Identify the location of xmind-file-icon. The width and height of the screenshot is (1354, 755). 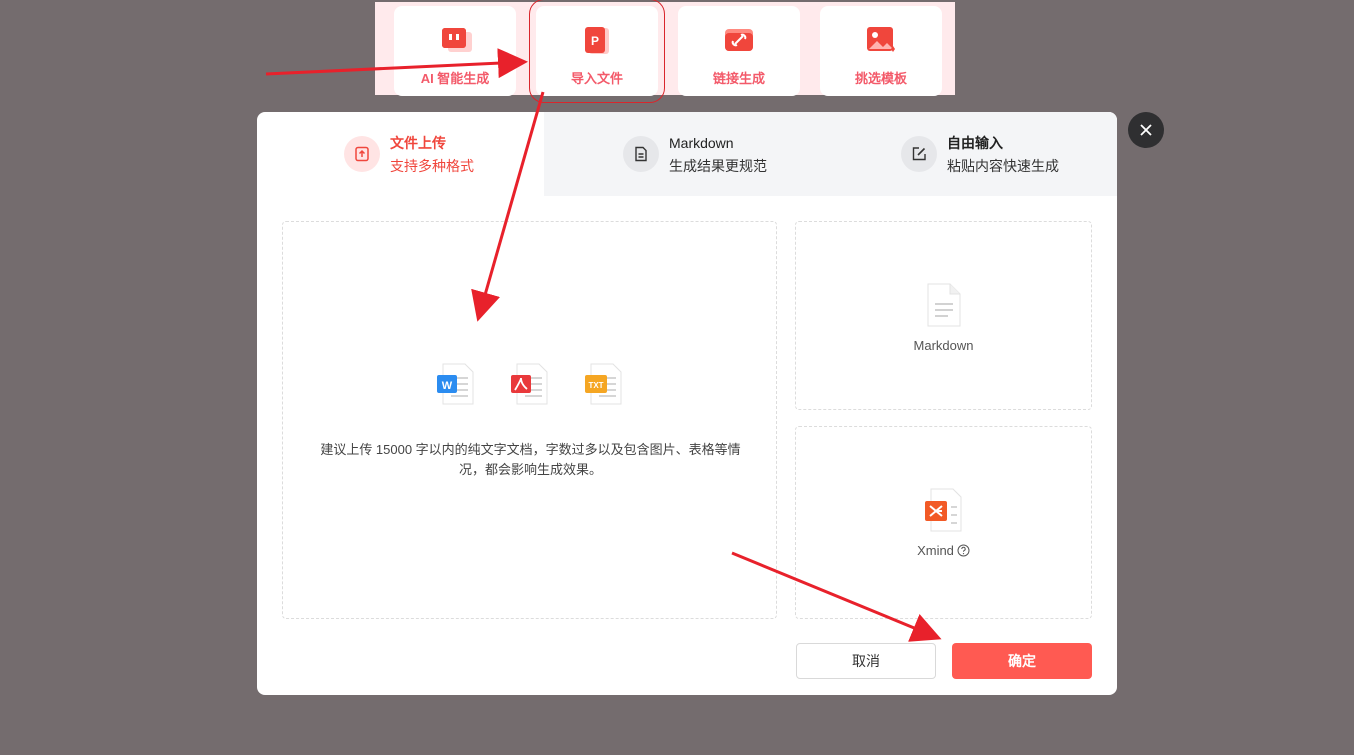
(942, 510).